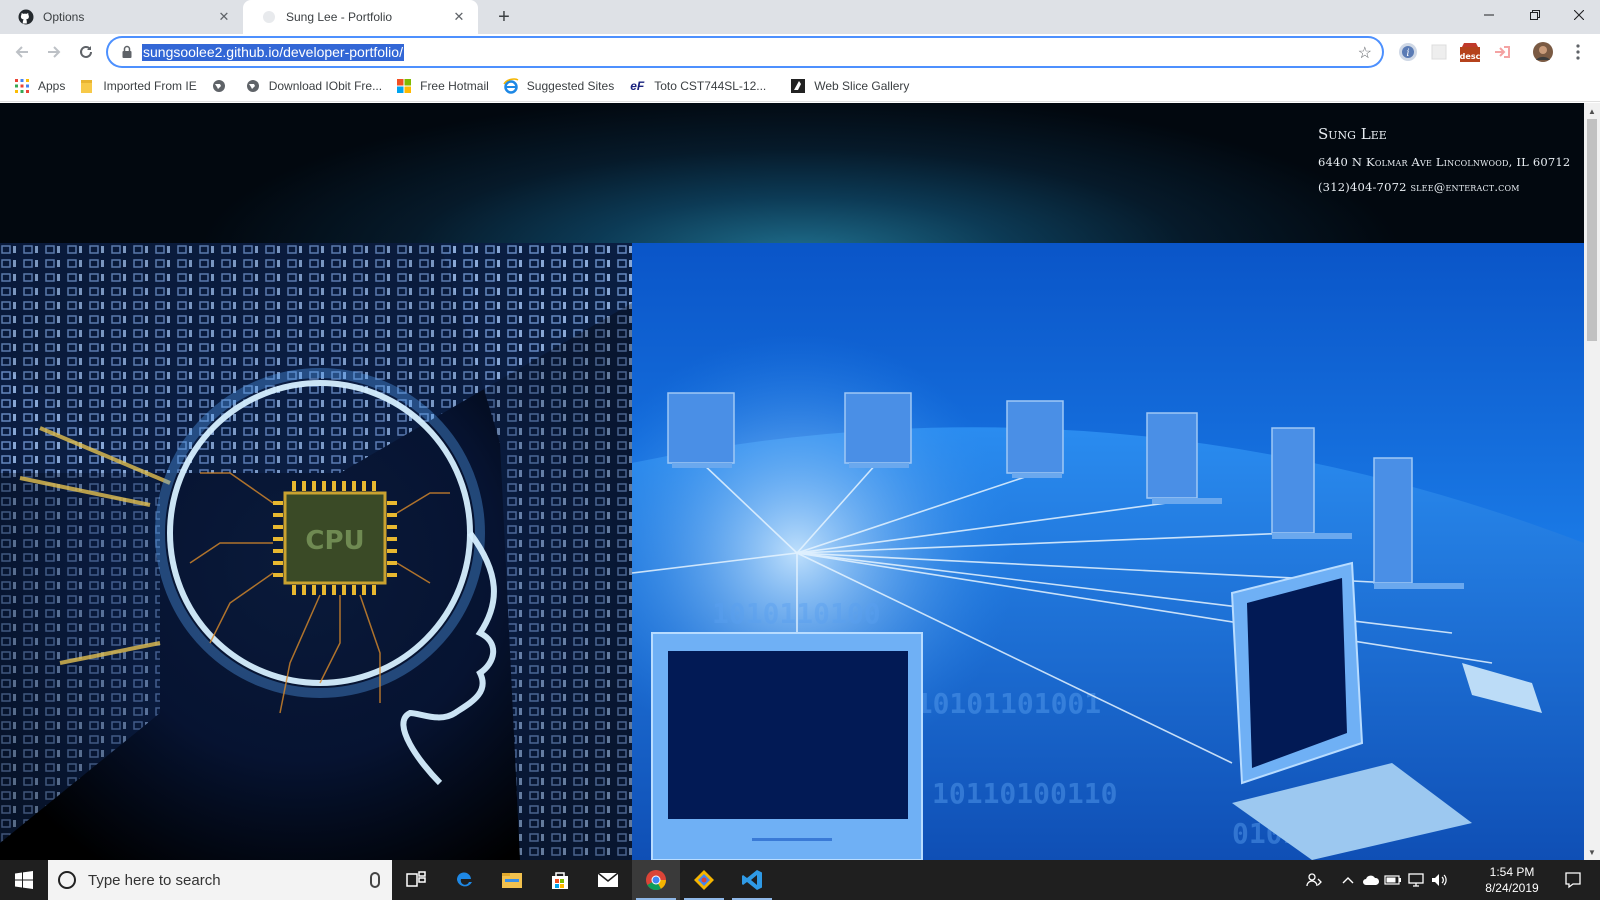  What do you see at coordinates (339, 17) in the screenshot?
I see `tab-title: Sung Lee - Portfolio` at bounding box center [339, 17].